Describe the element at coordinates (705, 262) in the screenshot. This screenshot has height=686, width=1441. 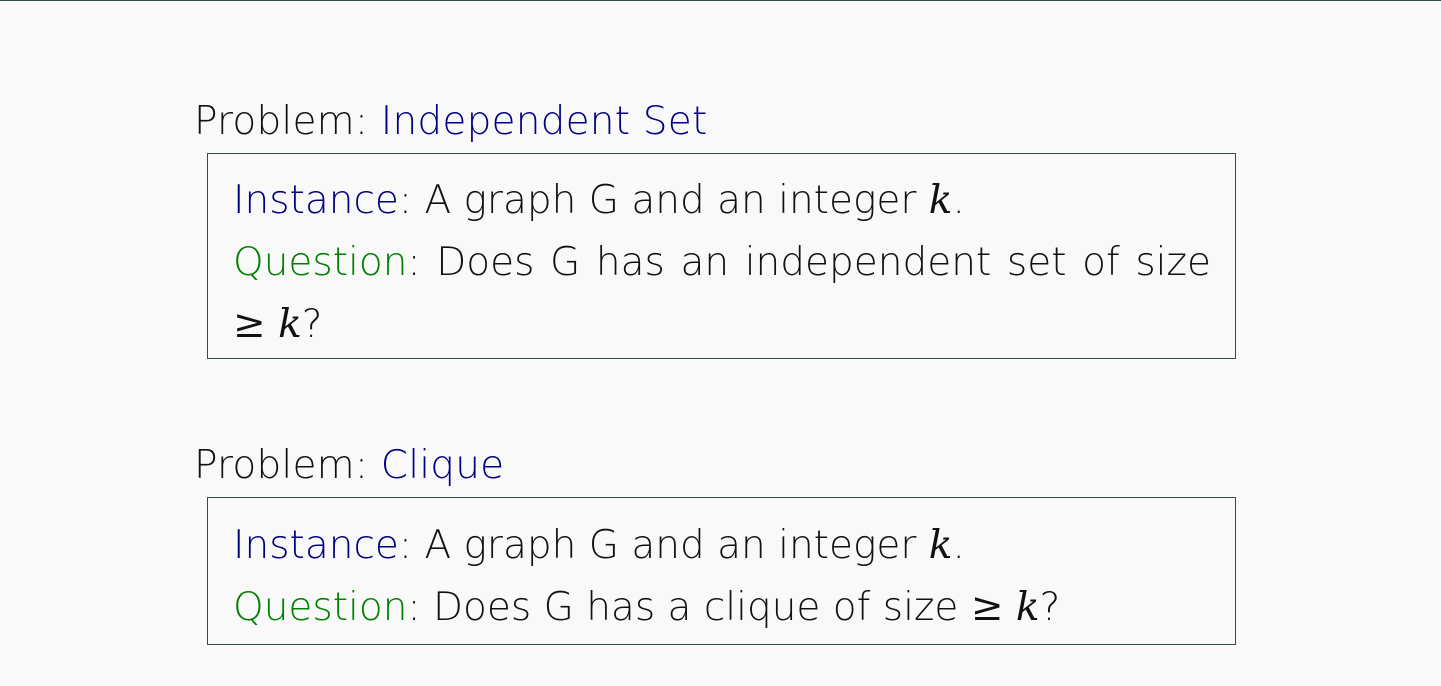
I see `question-word: an` at that location.